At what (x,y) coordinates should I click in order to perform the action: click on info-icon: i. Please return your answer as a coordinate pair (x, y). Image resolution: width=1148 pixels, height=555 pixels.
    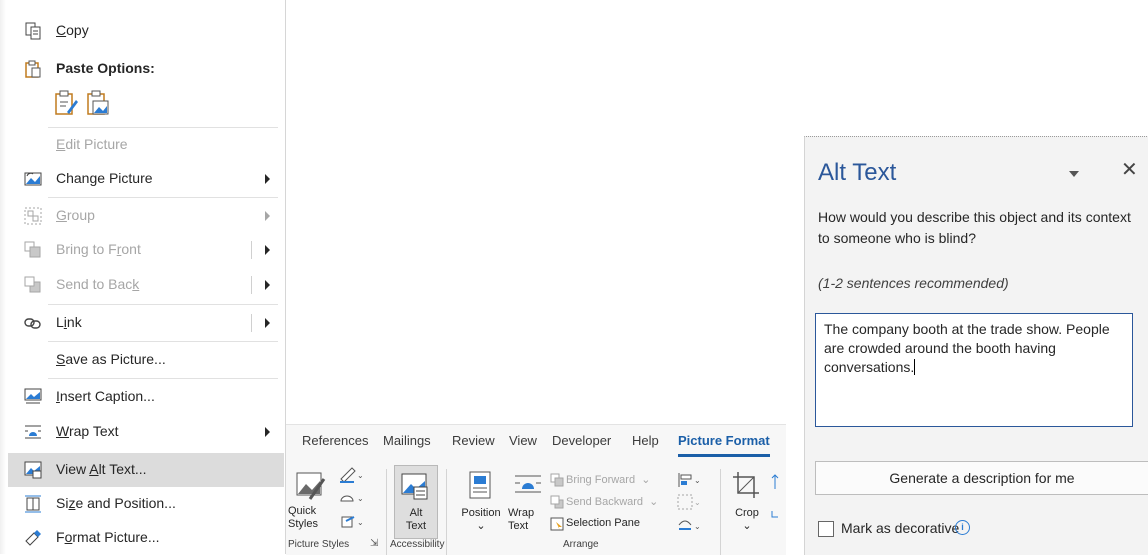
    Looking at the image, I should click on (962, 527).